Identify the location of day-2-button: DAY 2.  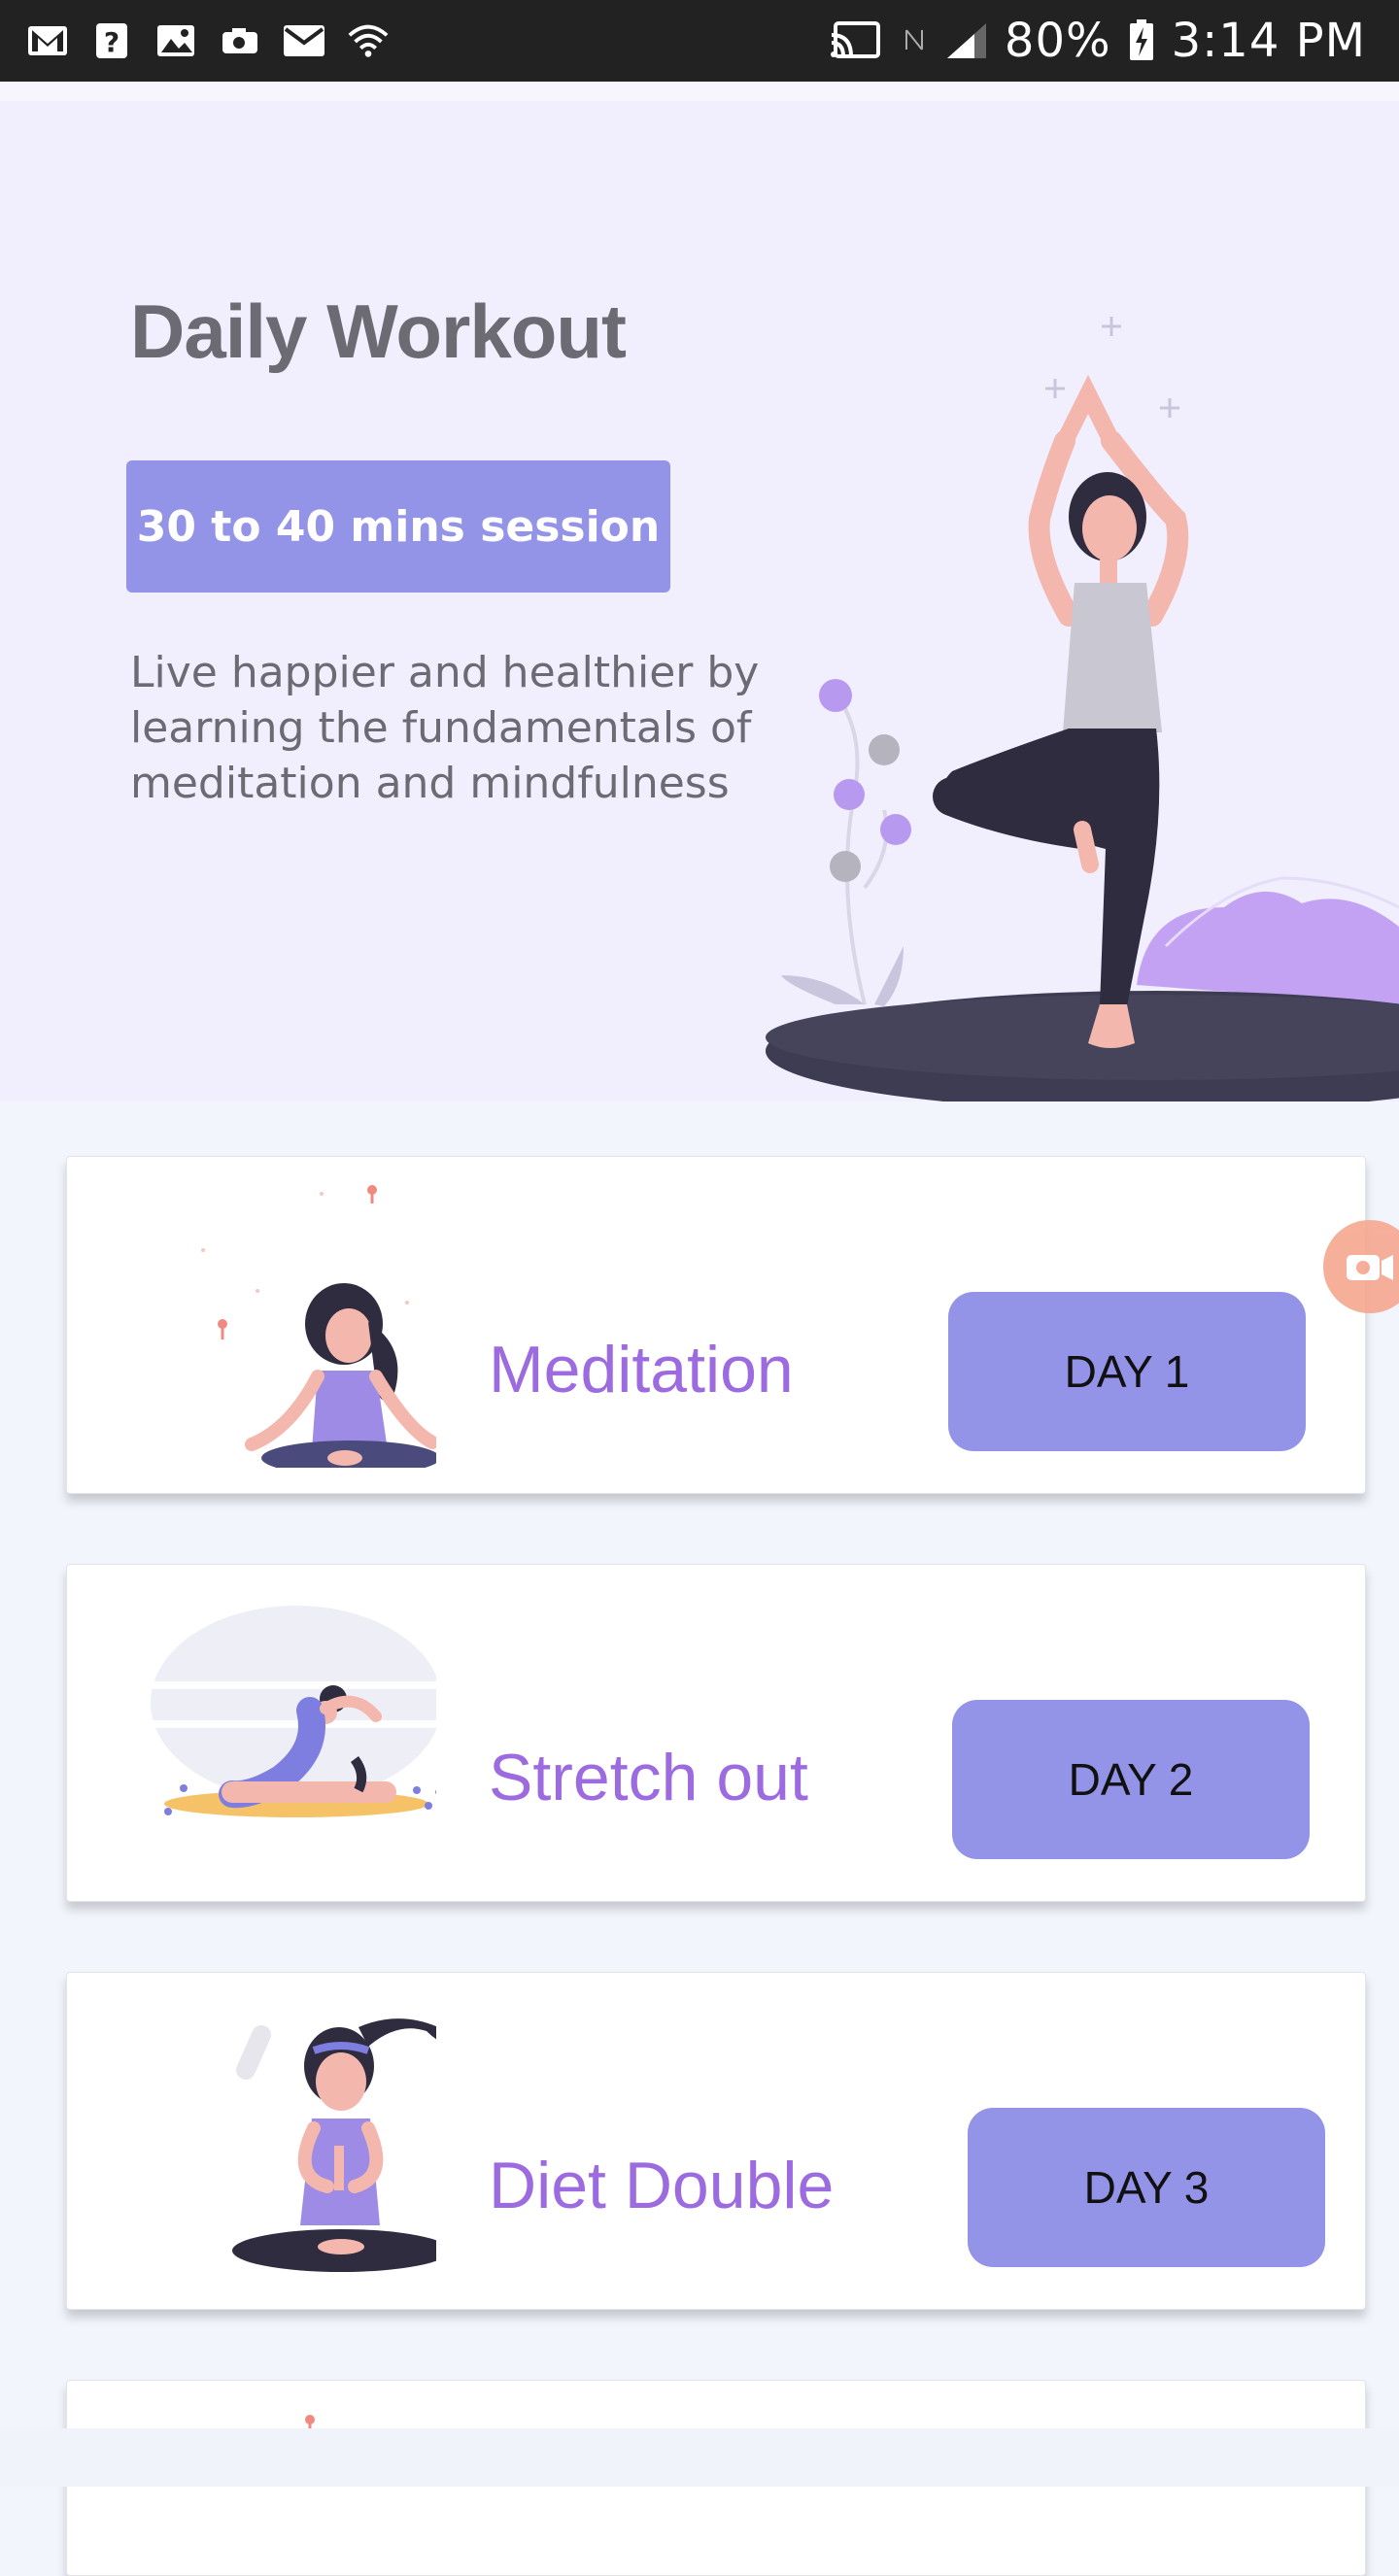
(1131, 1779).